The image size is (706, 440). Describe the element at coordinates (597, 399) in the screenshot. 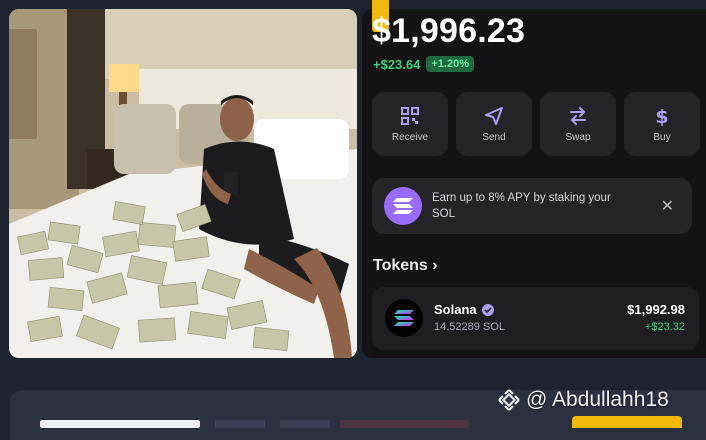

I see `watermark-handle: @ Abdullahh18` at that location.